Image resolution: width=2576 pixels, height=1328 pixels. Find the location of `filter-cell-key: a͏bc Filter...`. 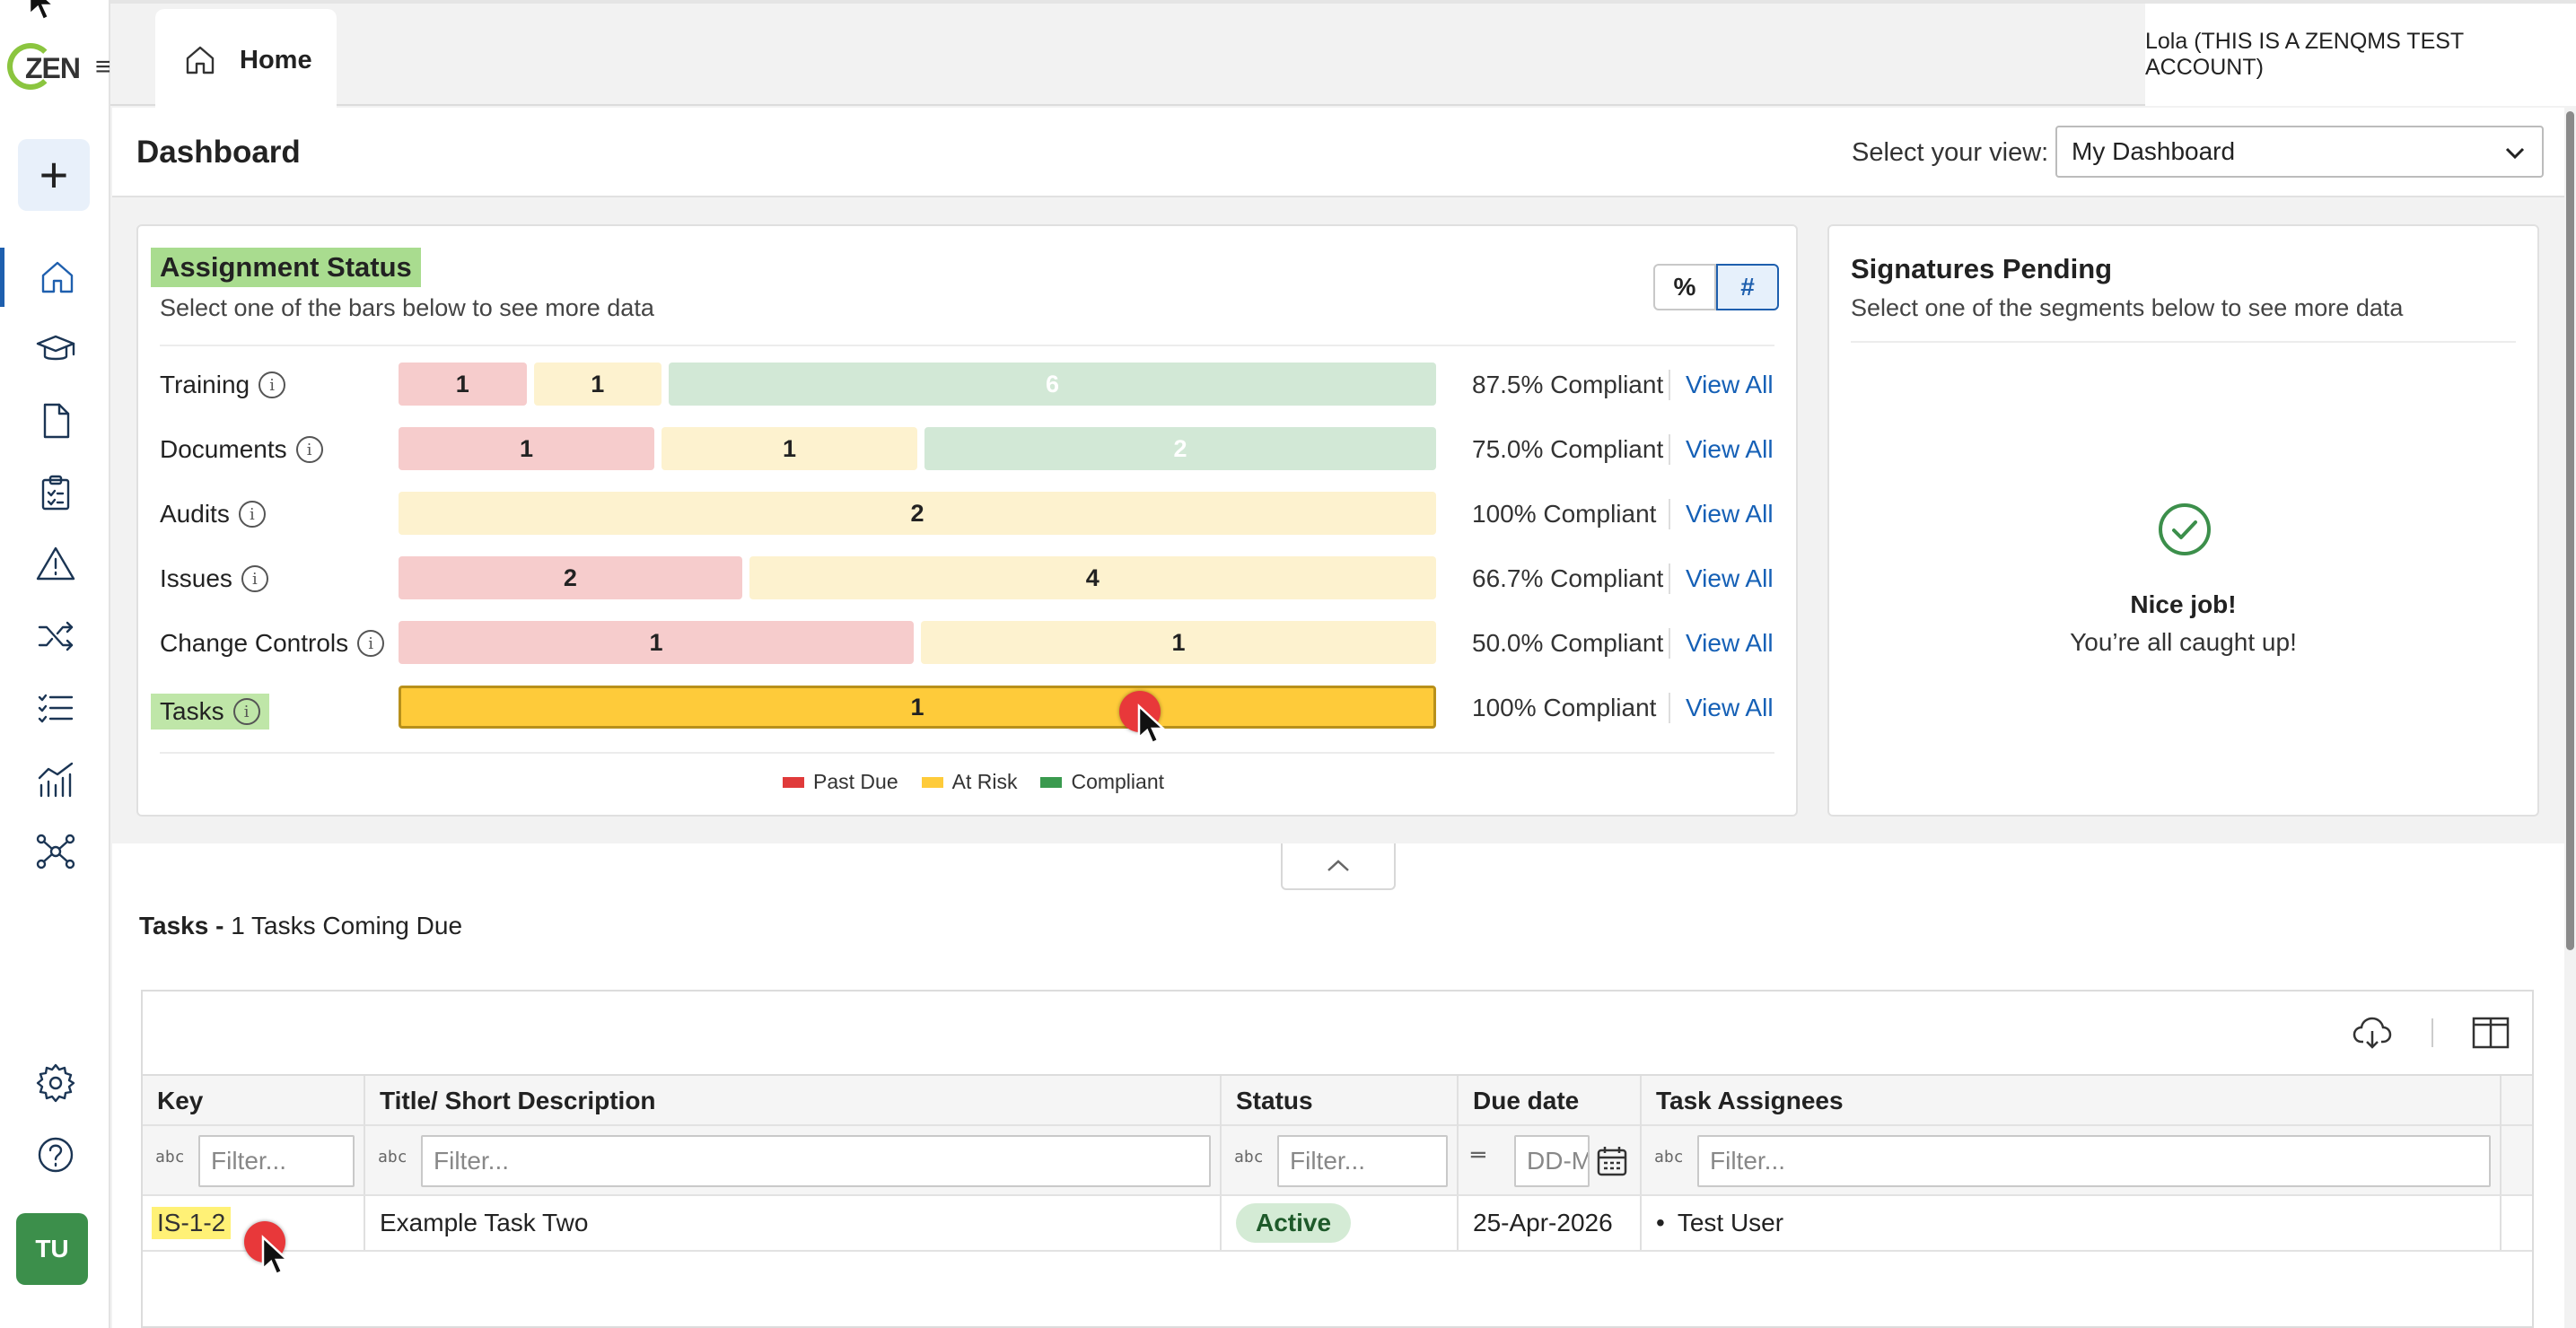

filter-cell-key: a͏bc Filter... is located at coordinates (254, 1160).